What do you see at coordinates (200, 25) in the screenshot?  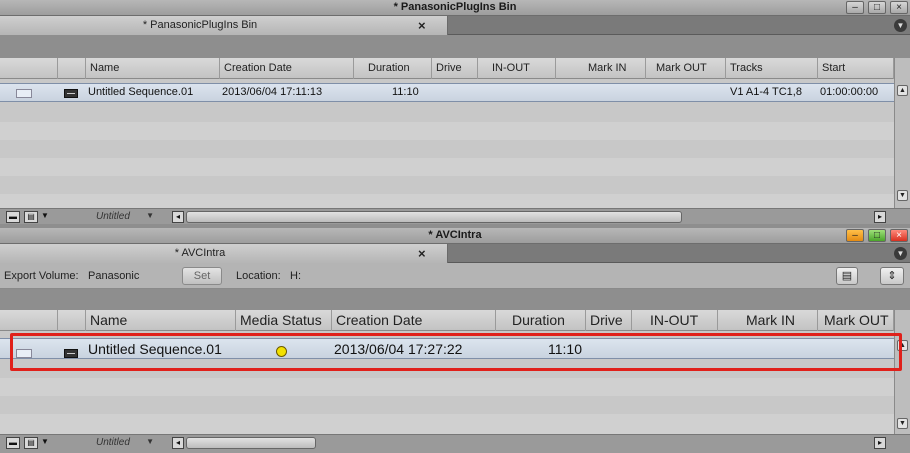 I see `tab-label: * PanasonicPlugIns Bin` at bounding box center [200, 25].